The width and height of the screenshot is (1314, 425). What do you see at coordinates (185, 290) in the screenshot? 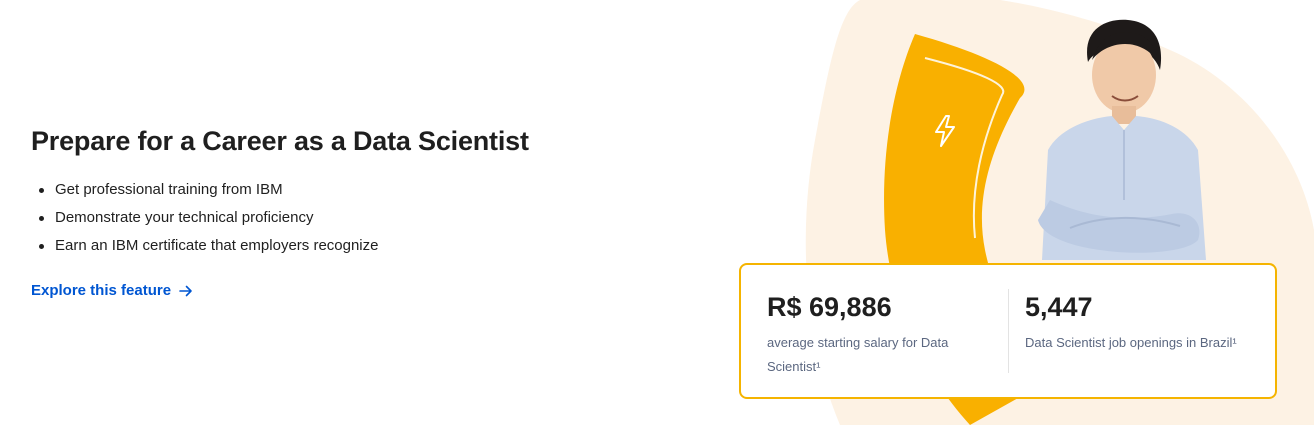
I see `arrow-right-icon` at bounding box center [185, 290].